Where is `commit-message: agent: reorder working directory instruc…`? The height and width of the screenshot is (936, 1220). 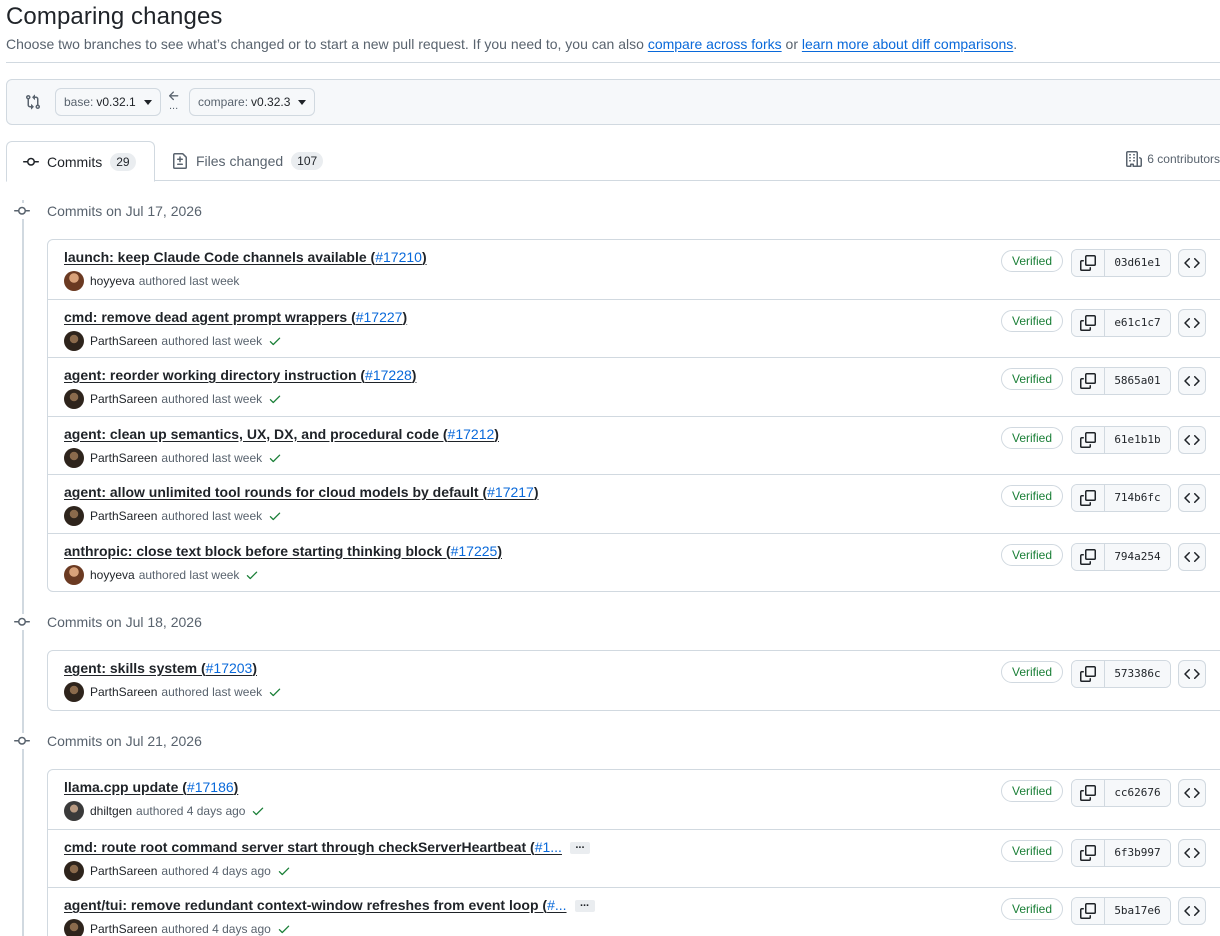
commit-message: agent: reorder working directory instruc… is located at coordinates (214, 375).